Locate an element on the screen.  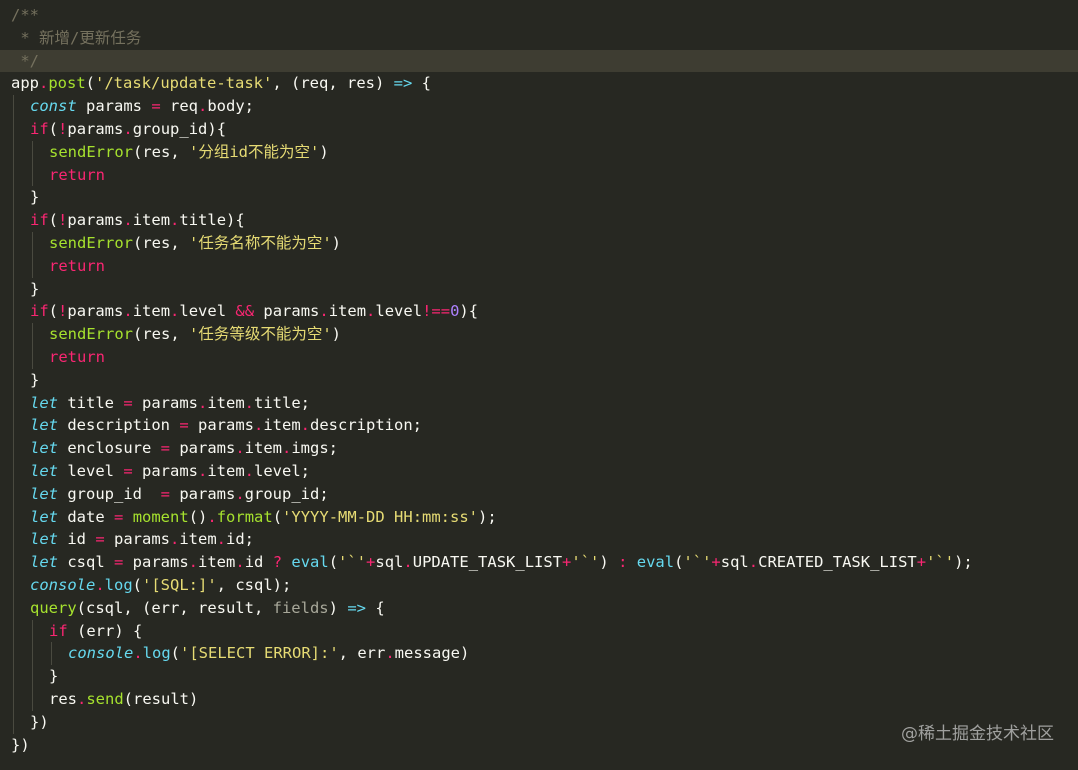
code-line: let id = params.item.id; is located at coordinates (539, 540).